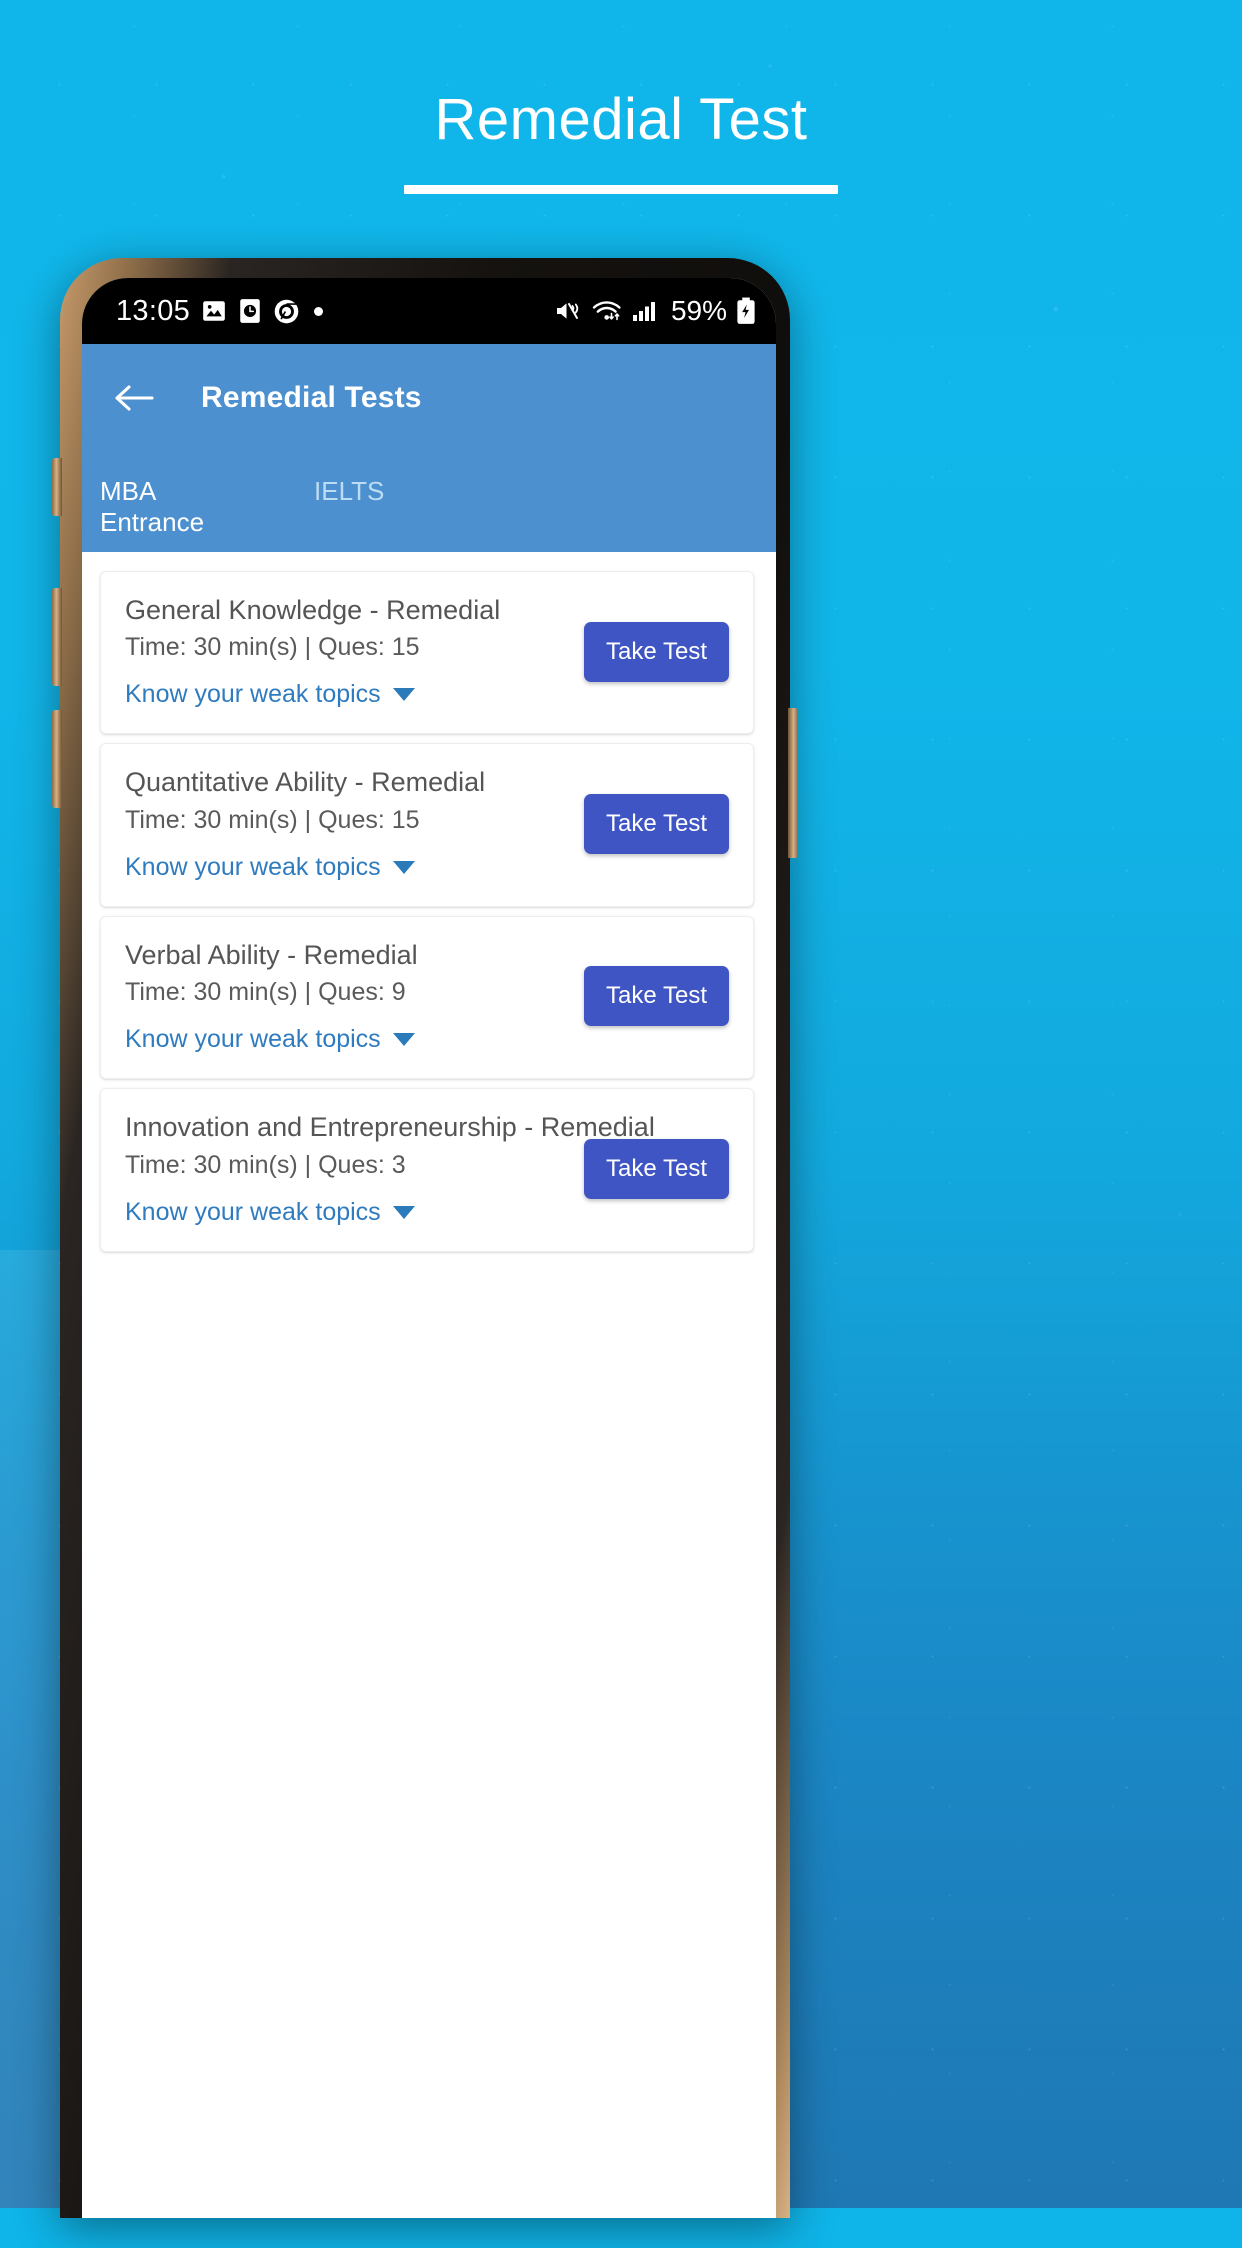 The width and height of the screenshot is (1242, 2248). What do you see at coordinates (152, 506) in the screenshot?
I see `tab-mba-entrance-label: MBA Entrance` at bounding box center [152, 506].